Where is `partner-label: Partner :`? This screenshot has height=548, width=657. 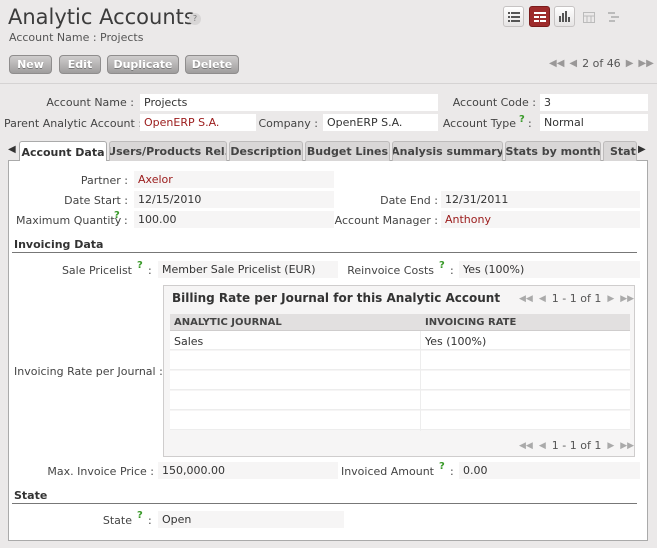
partner-label: Partner : is located at coordinates (104, 180).